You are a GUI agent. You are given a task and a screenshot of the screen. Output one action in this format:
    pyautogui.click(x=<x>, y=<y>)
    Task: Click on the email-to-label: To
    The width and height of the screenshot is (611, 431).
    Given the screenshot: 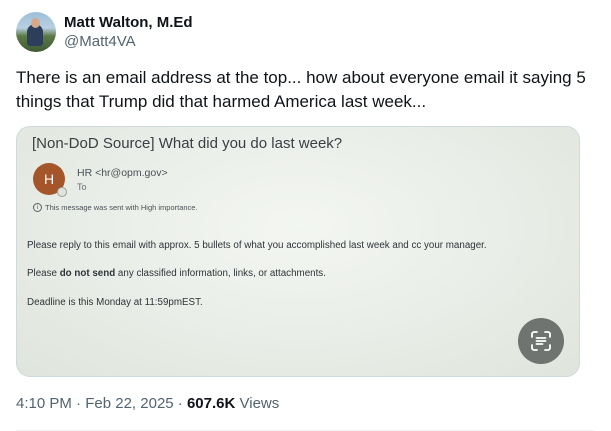 What is the action you would take?
    pyautogui.click(x=82, y=187)
    